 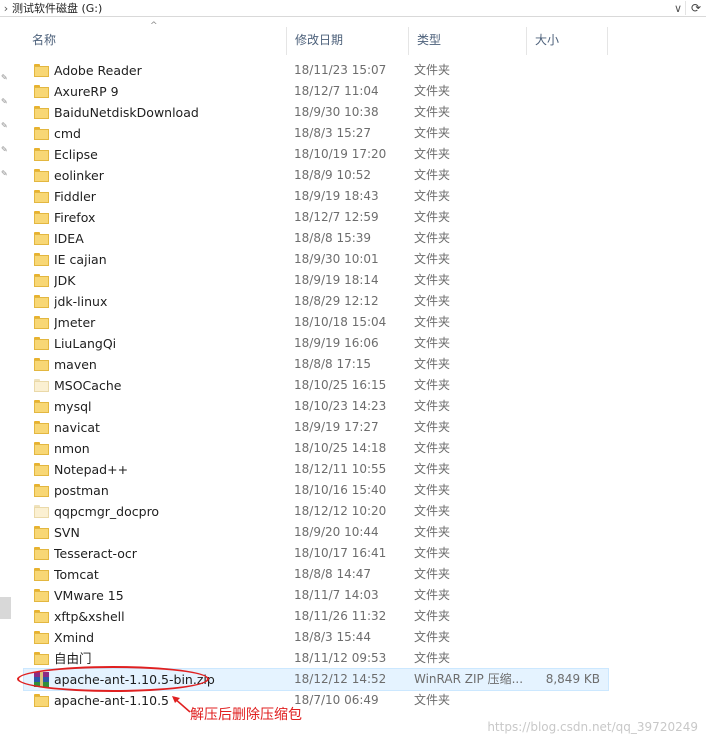 I want to click on file-row: MSOCache 18/10/25 16:15 文件夹, so click(x=316, y=385).